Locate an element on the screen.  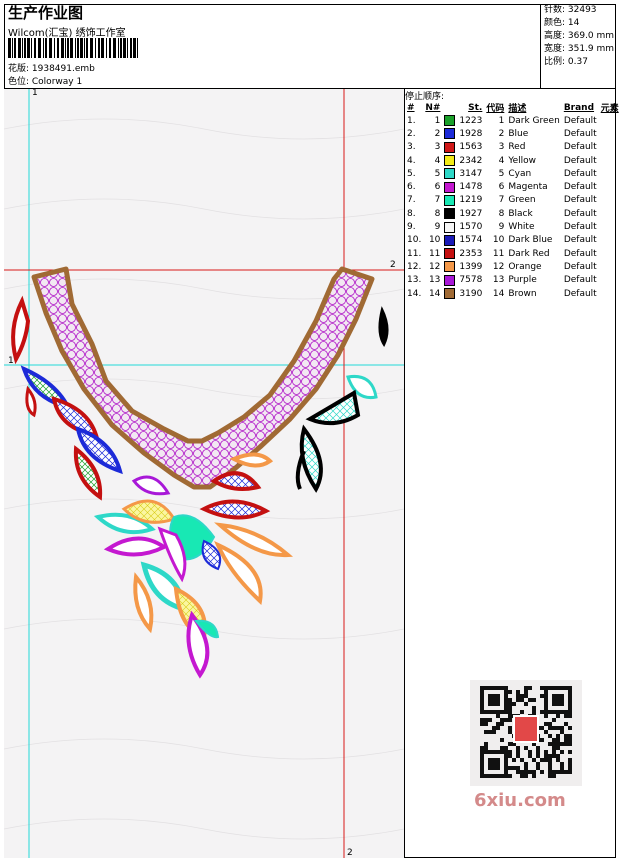
row-idx: 2. is located at coordinates (411, 133).